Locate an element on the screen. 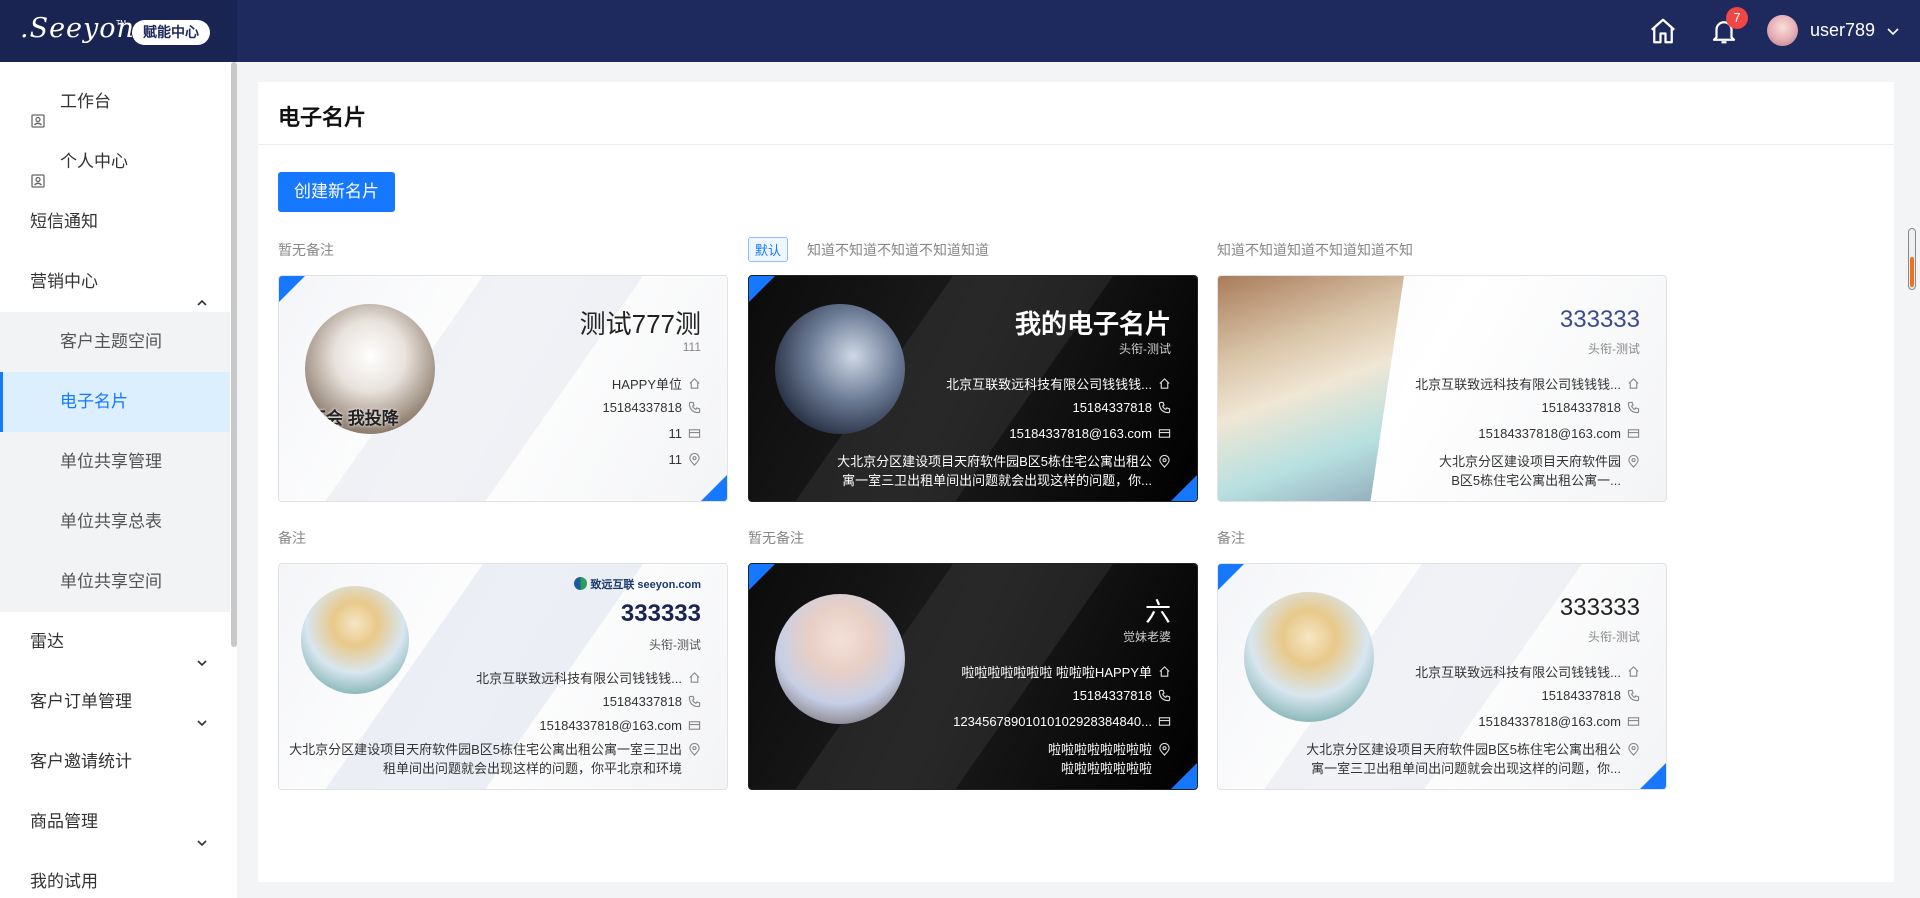  sidebar-item-personal-center: 个人中心 is located at coordinates (115, 162).